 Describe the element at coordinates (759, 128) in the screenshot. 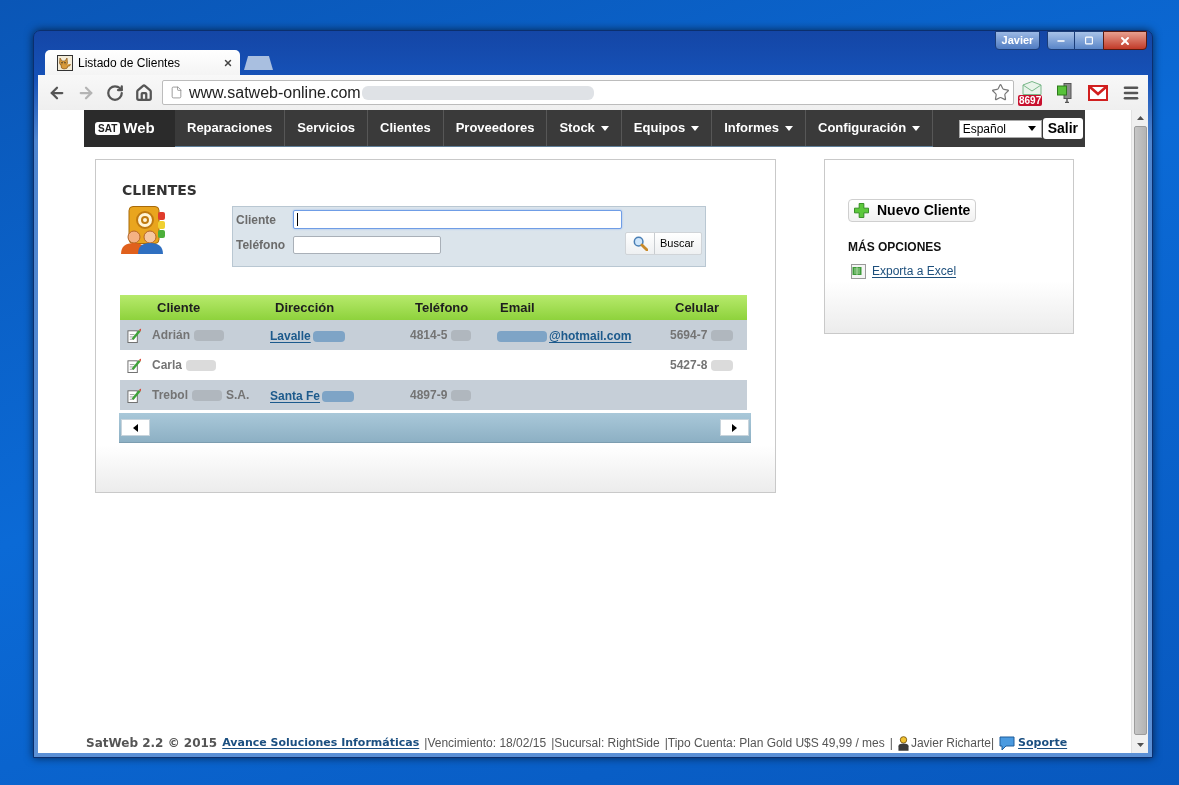

I see `nav-menu-item: Informes` at that location.